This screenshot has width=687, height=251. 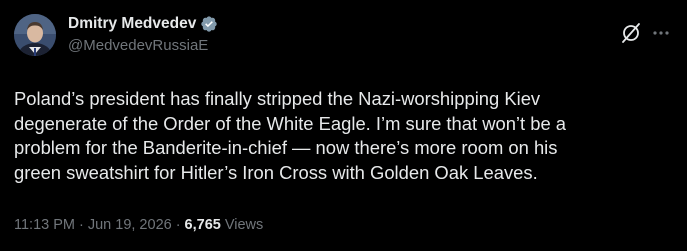 I want to click on views-label: Views, so click(x=244, y=225).